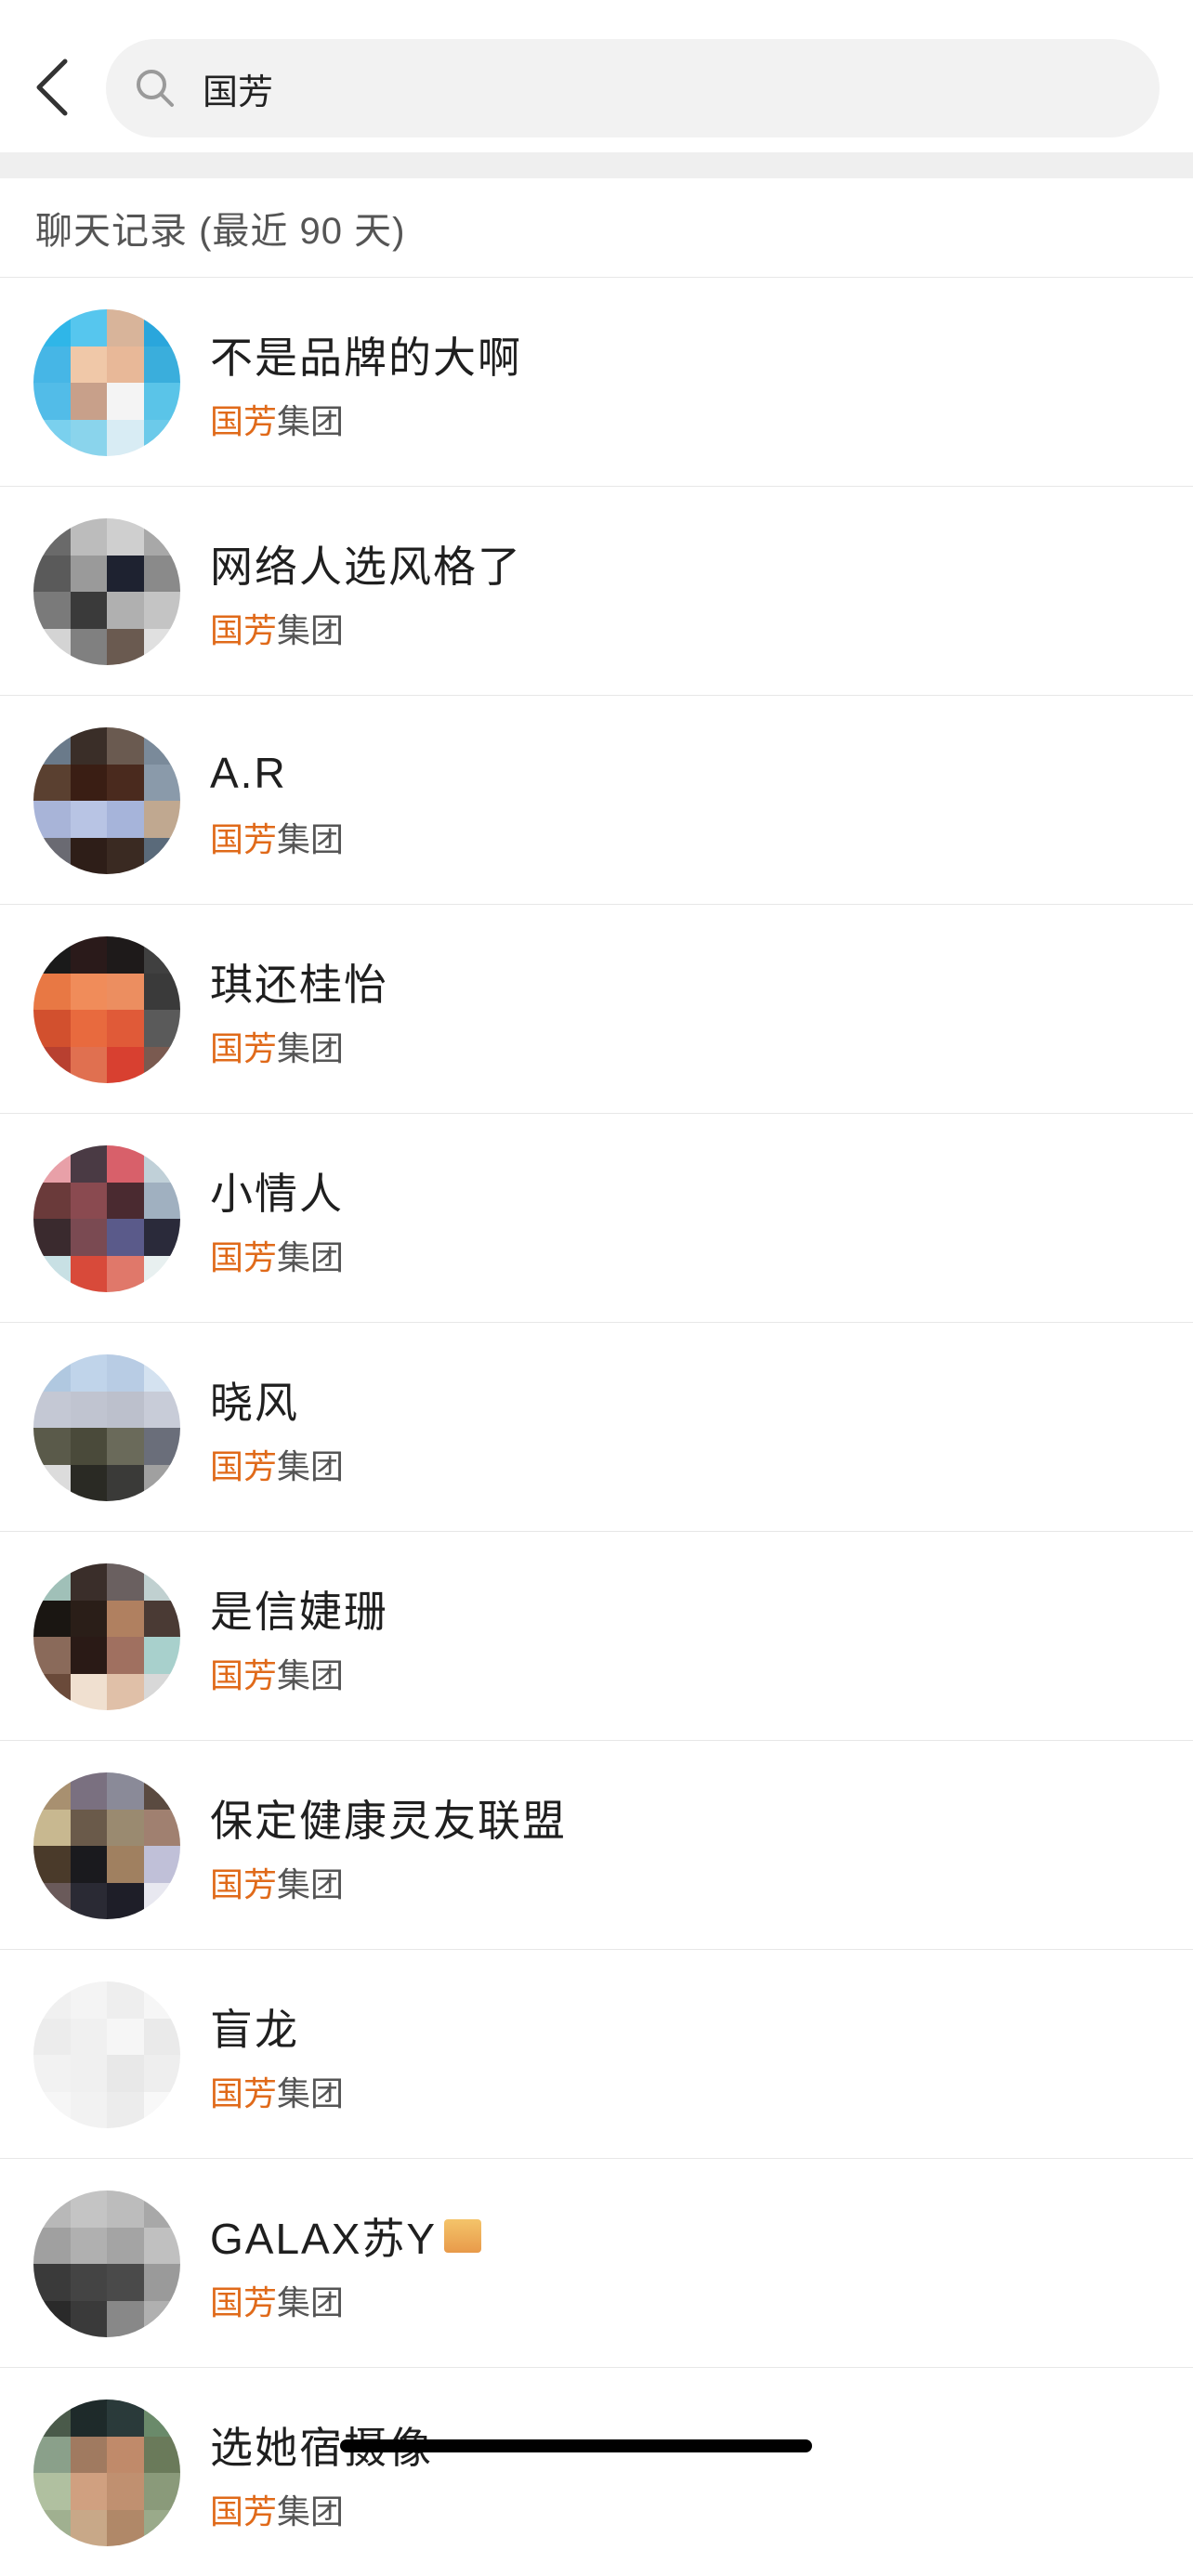 The height and width of the screenshot is (2576, 1193). I want to click on contact-name: 保定健康灵友联盟, so click(388, 1818).